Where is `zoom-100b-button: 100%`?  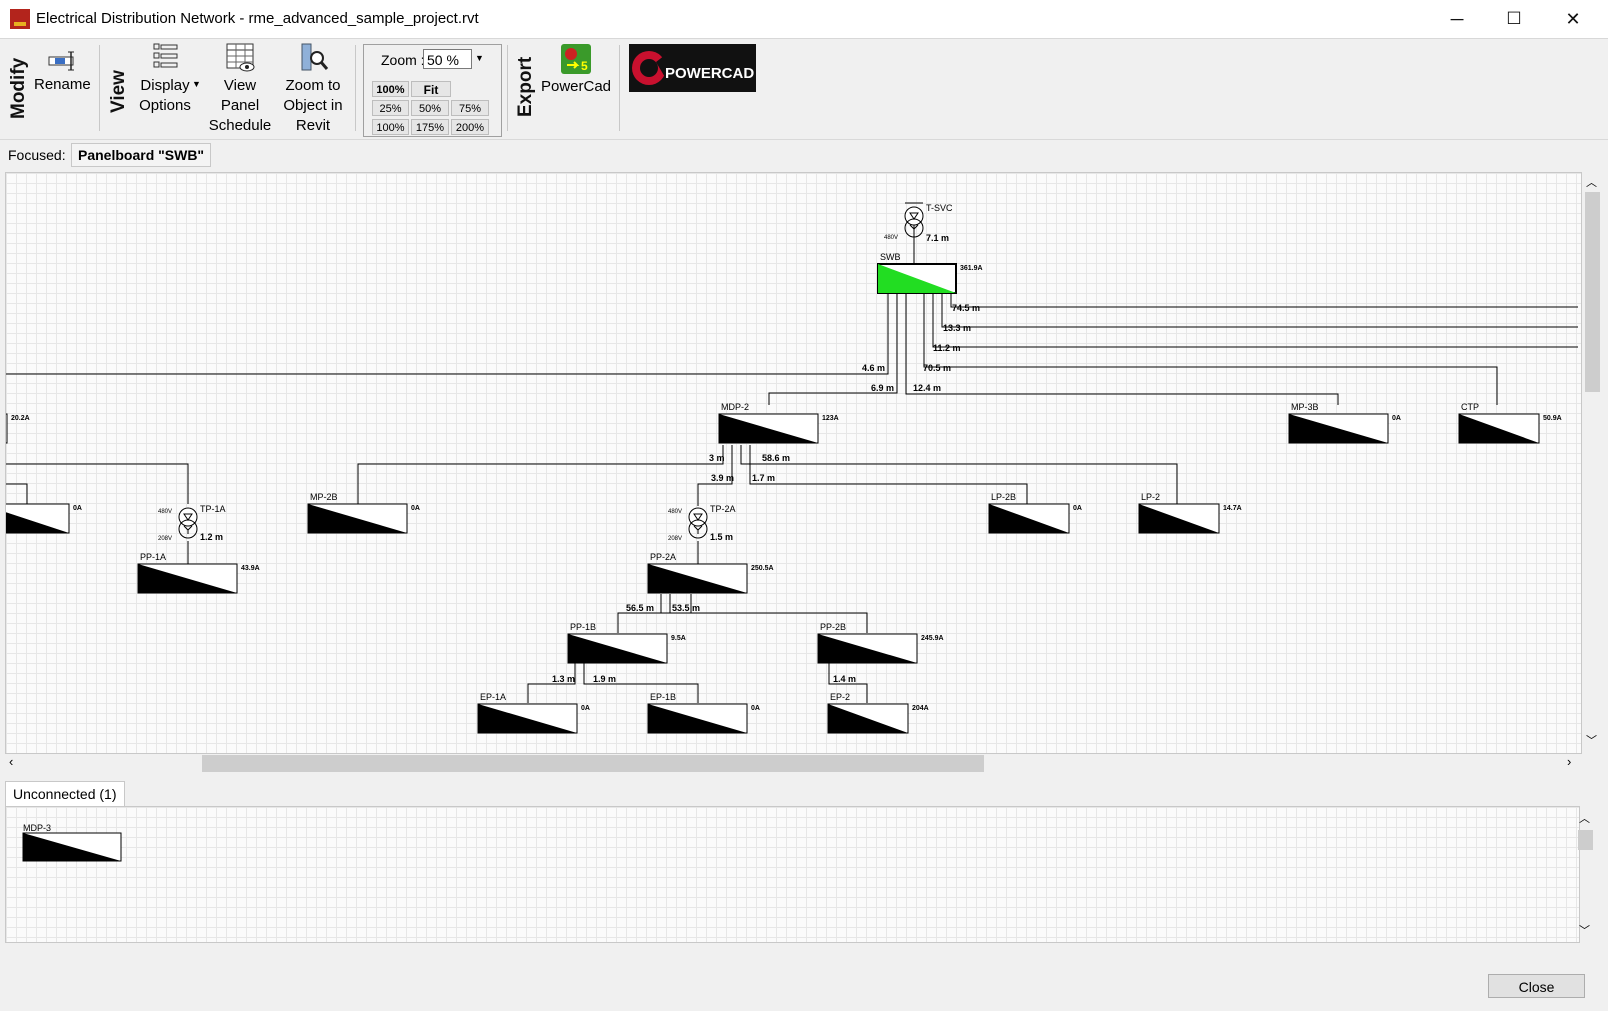 zoom-100b-button: 100% is located at coordinates (390, 127).